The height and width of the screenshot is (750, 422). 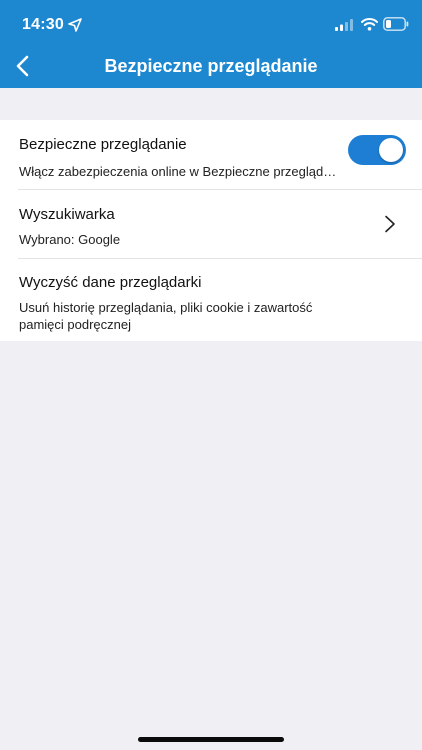 What do you see at coordinates (396, 24) in the screenshot?
I see `battery-icon` at bounding box center [396, 24].